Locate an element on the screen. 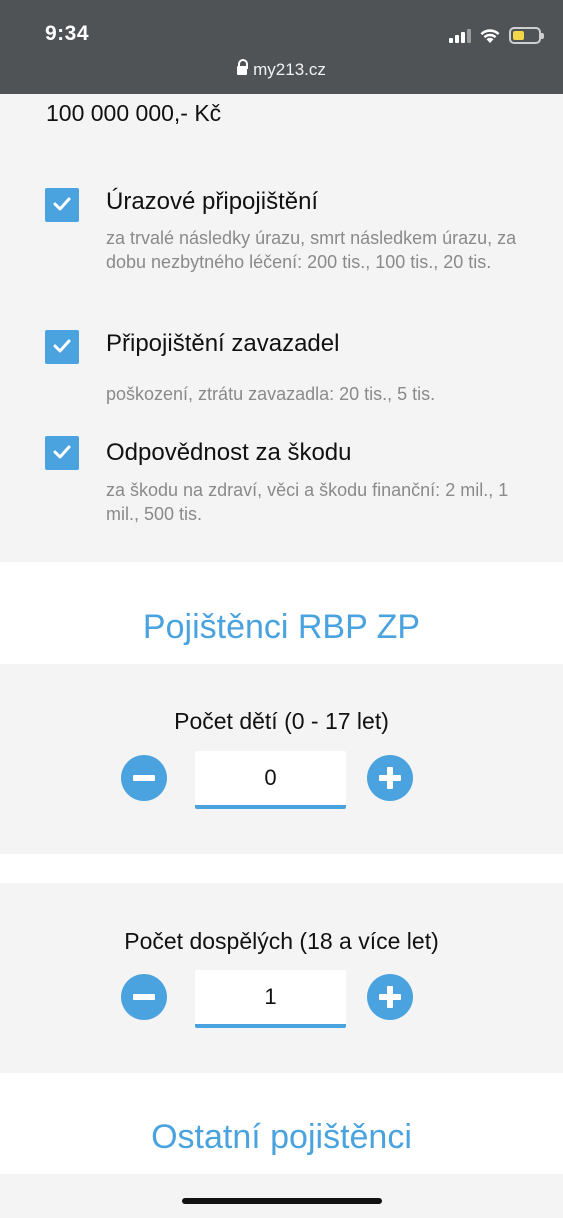 This screenshot has width=563, height=1218. decrease-children-button is located at coordinates (144, 778).